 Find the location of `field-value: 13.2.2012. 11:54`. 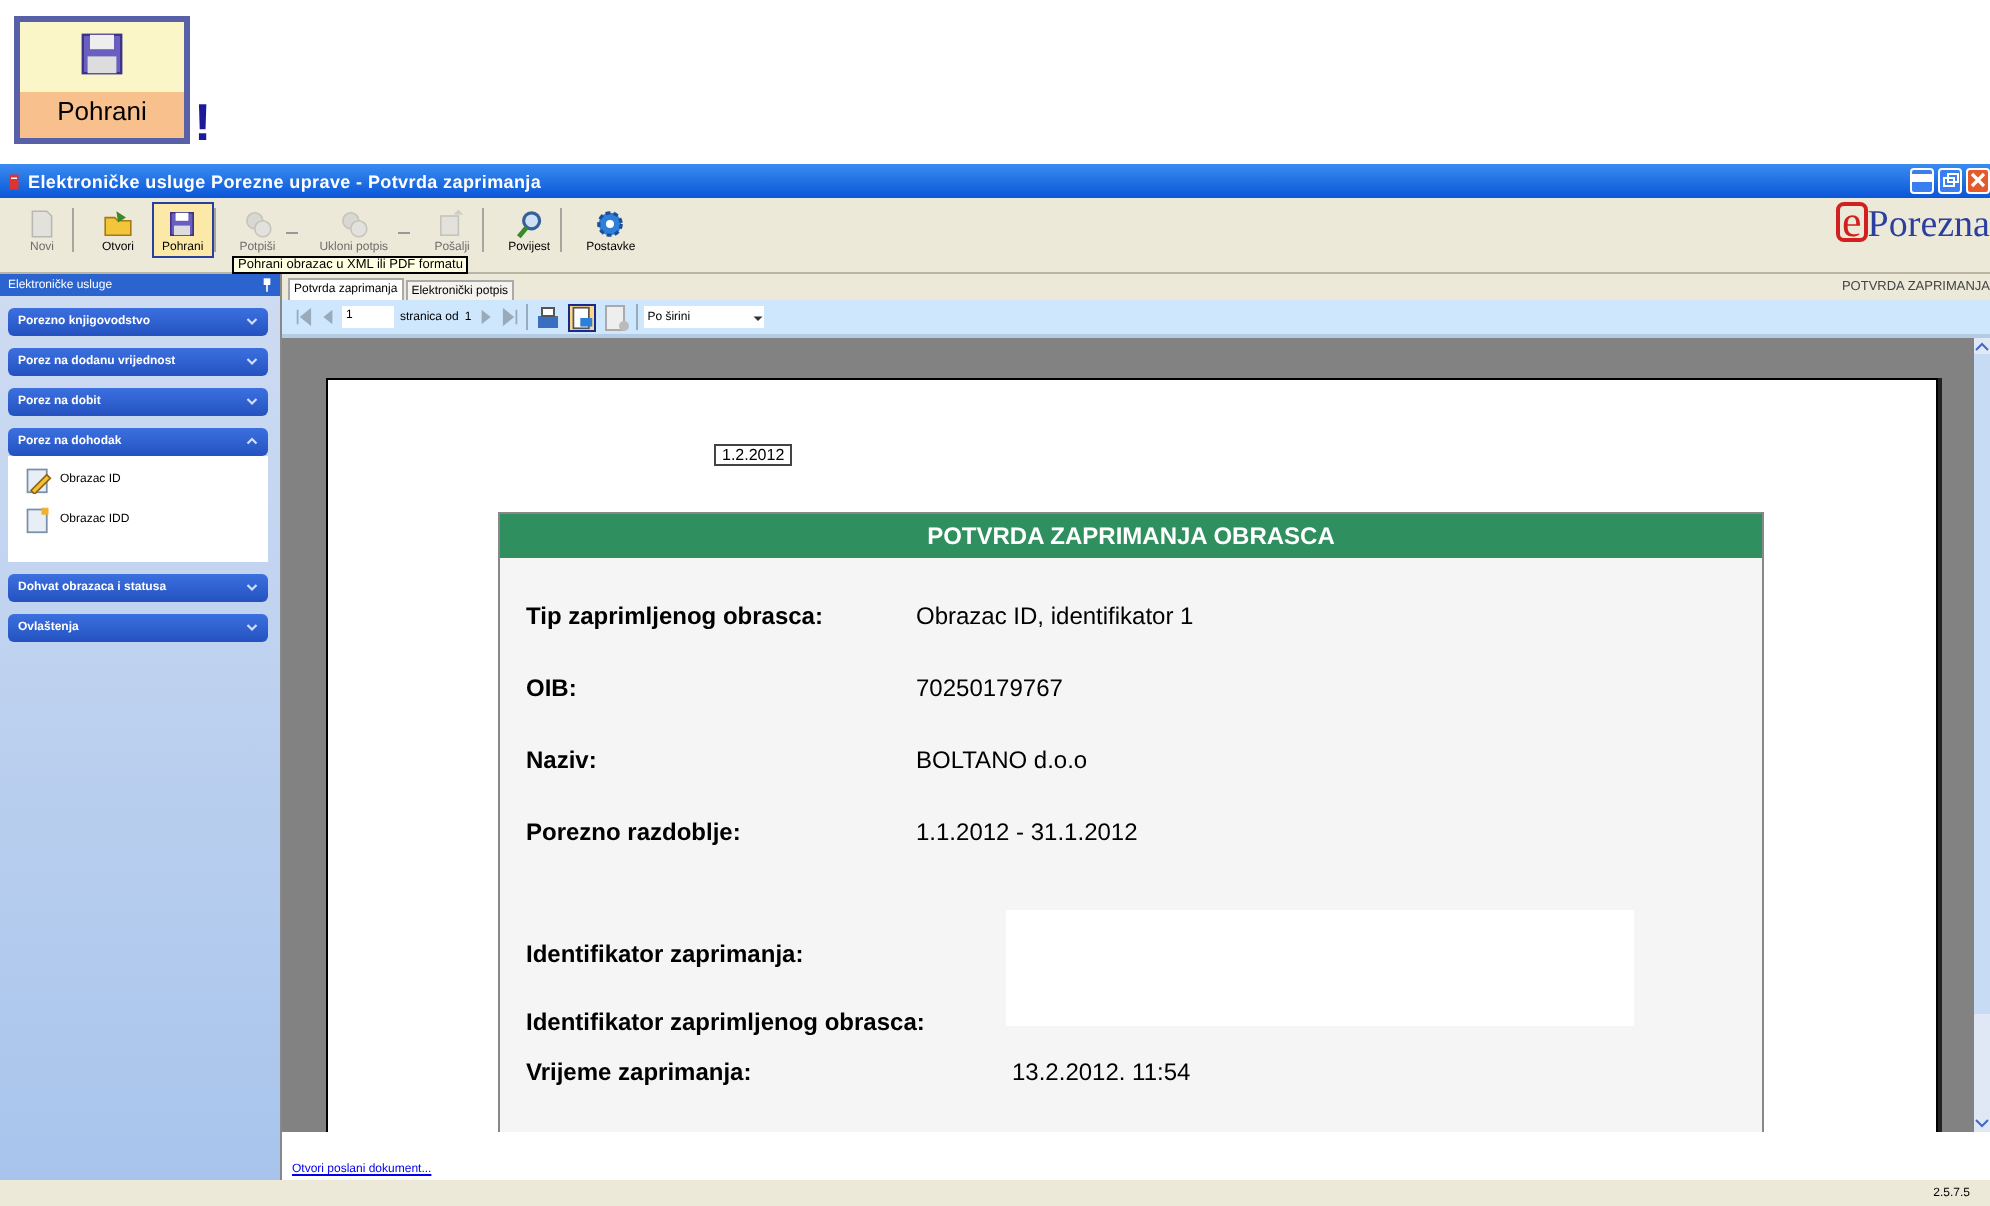

field-value: 13.2.2012. 11:54 is located at coordinates (1101, 1072).